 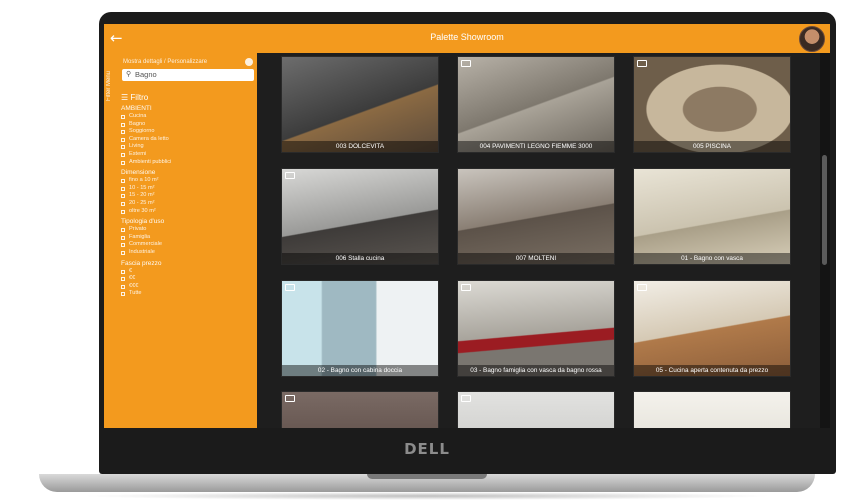 What do you see at coordinates (142, 202) in the screenshot?
I see `filter-option-label: 20 - 25 m²` at bounding box center [142, 202].